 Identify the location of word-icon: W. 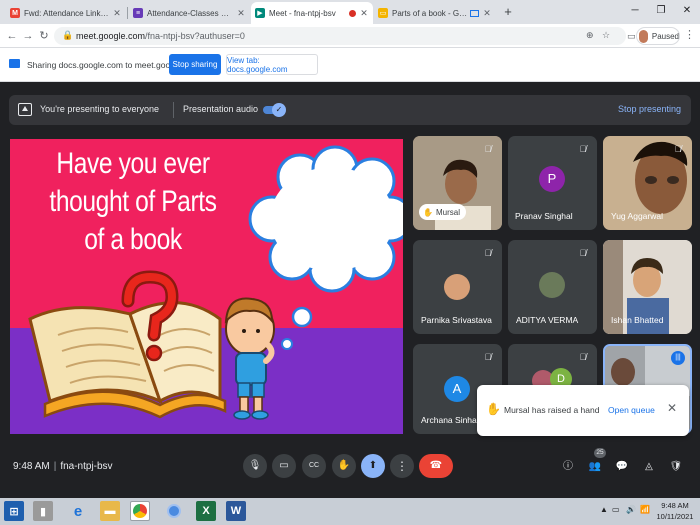
(236, 511).